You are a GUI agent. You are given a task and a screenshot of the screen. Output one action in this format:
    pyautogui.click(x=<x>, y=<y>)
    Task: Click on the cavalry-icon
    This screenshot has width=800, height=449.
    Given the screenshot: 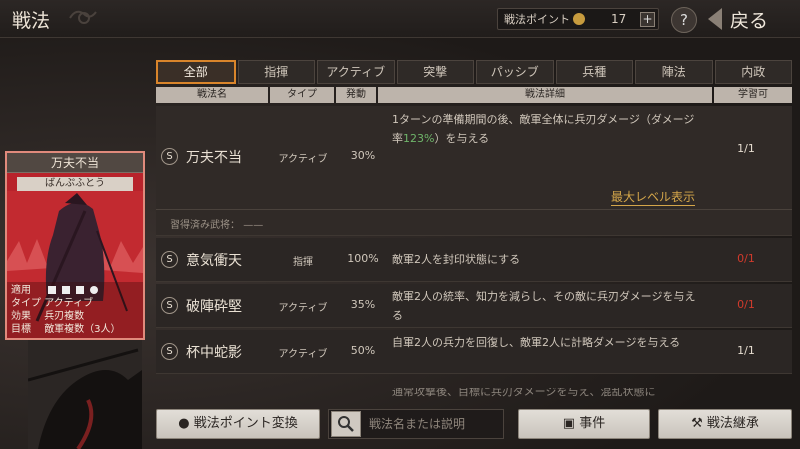 What is the action you would take?
    pyautogui.click(x=52, y=290)
    